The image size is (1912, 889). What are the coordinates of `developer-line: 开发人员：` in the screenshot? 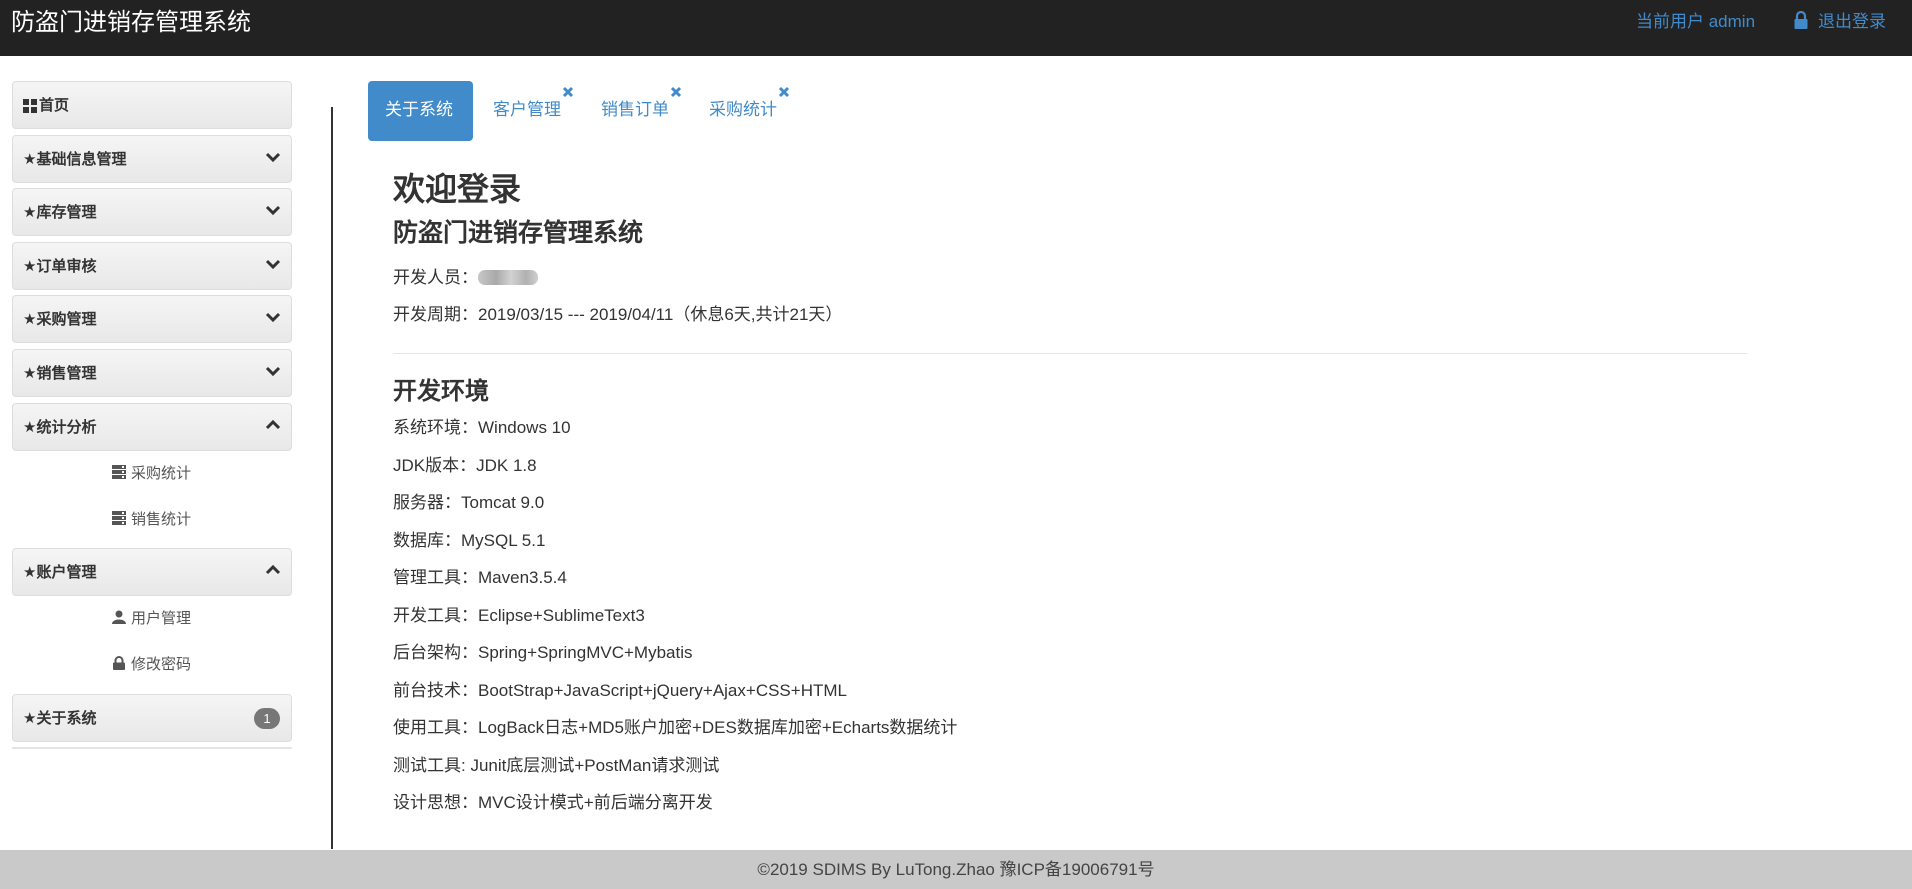 It's located at (465, 278).